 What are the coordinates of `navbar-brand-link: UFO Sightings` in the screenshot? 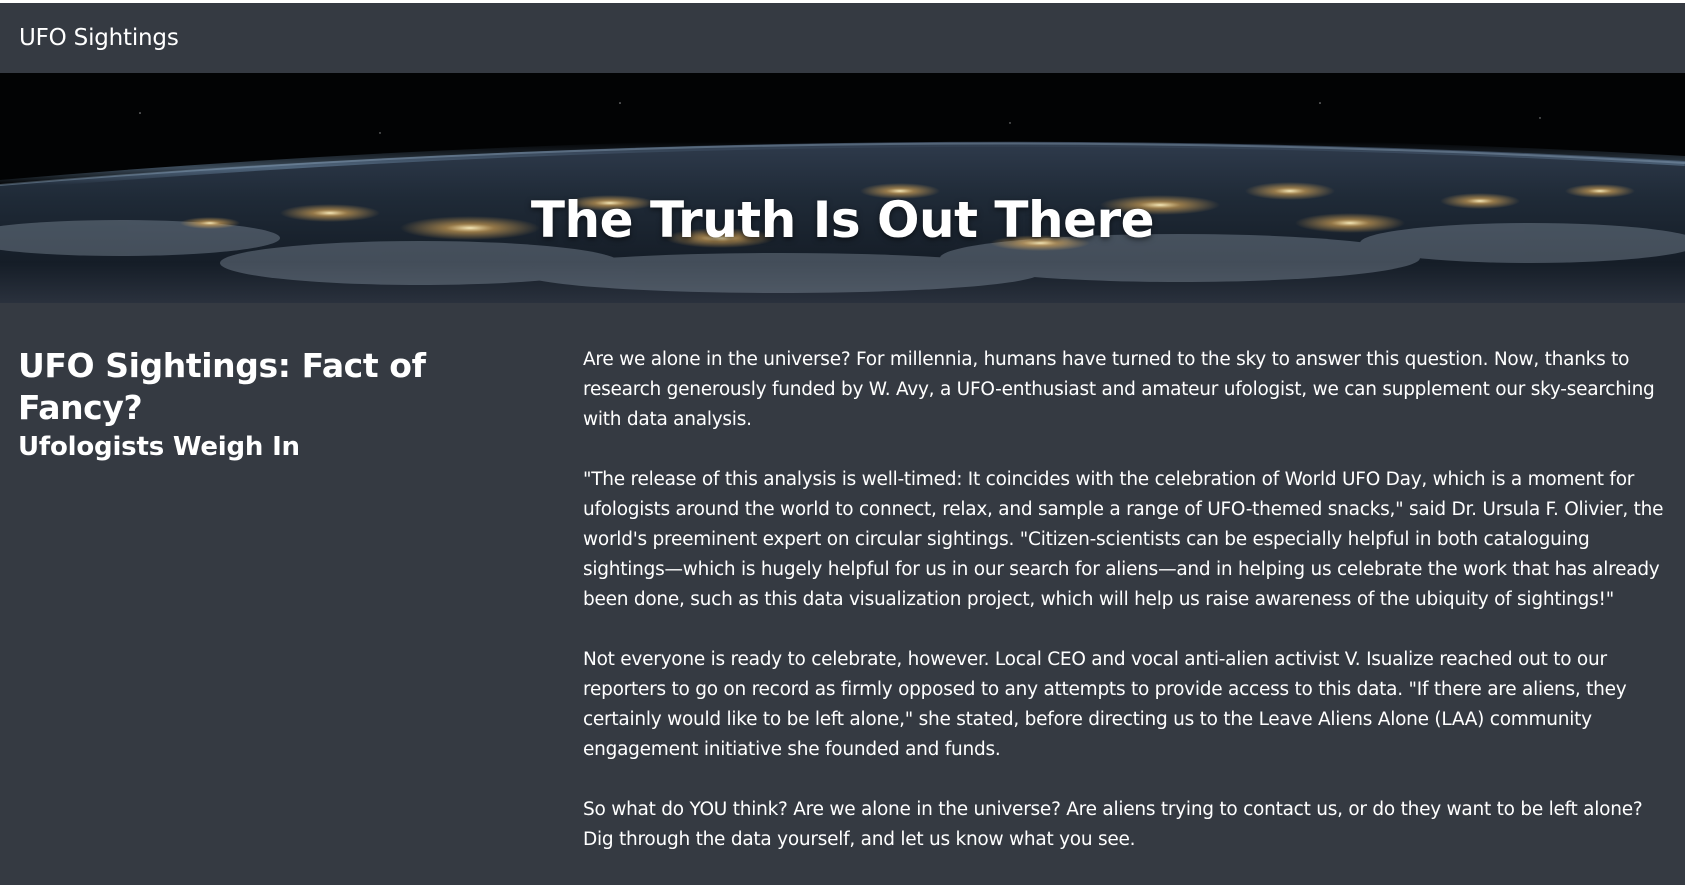 It's located at (99, 38).